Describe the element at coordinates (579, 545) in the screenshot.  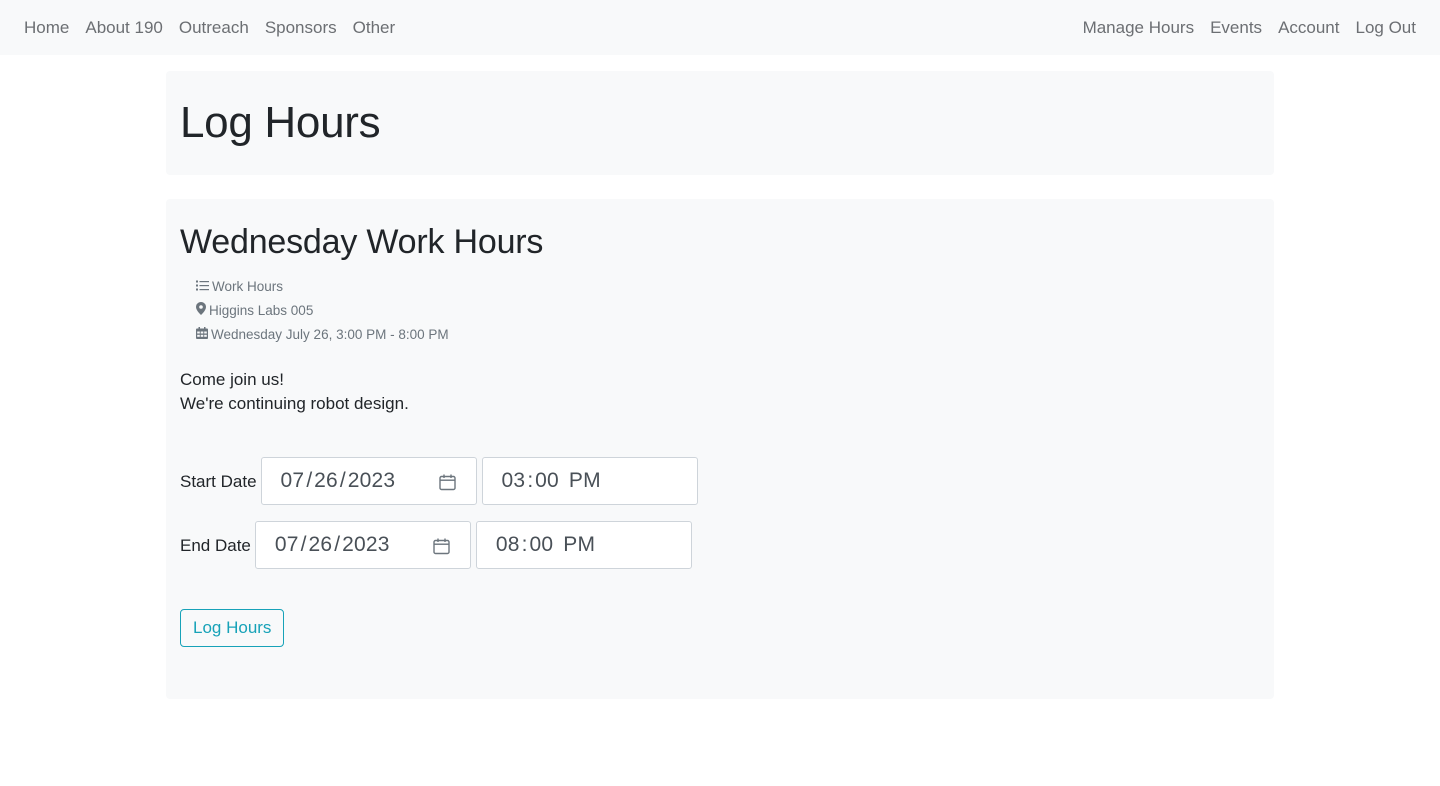
I see `end-ampm: PM` at that location.